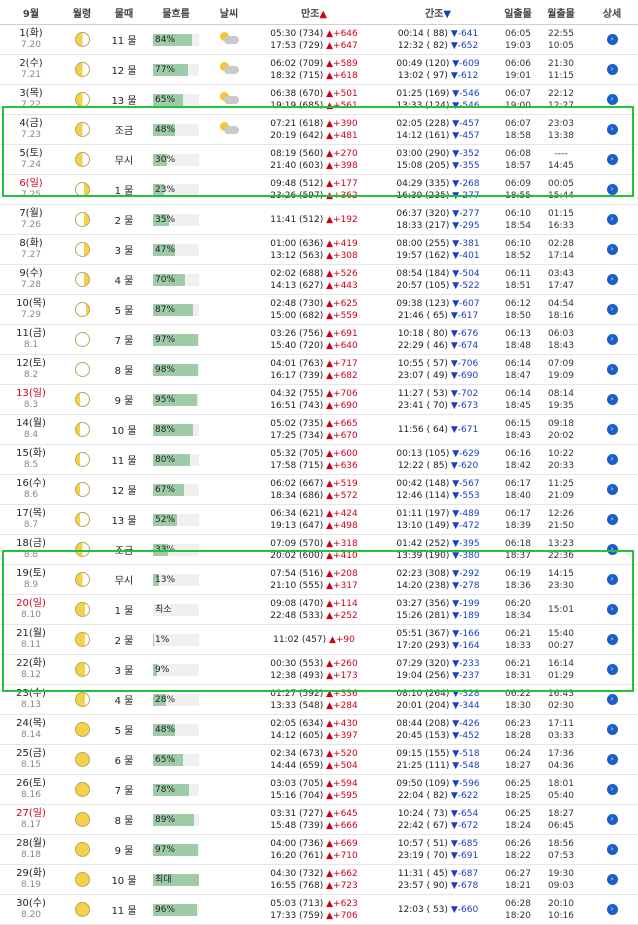 The width and height of the screenshot is (638, 925). Describe the element at coordinates (165, 70) in the screenshot. I see `flow-value: 77%` at that location.